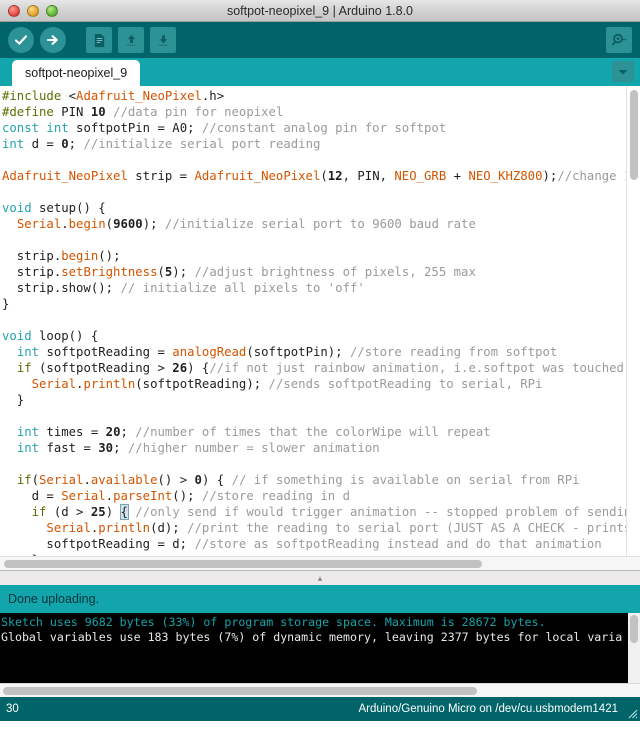  I want to click on magnifier-icon, so click(619, 39).